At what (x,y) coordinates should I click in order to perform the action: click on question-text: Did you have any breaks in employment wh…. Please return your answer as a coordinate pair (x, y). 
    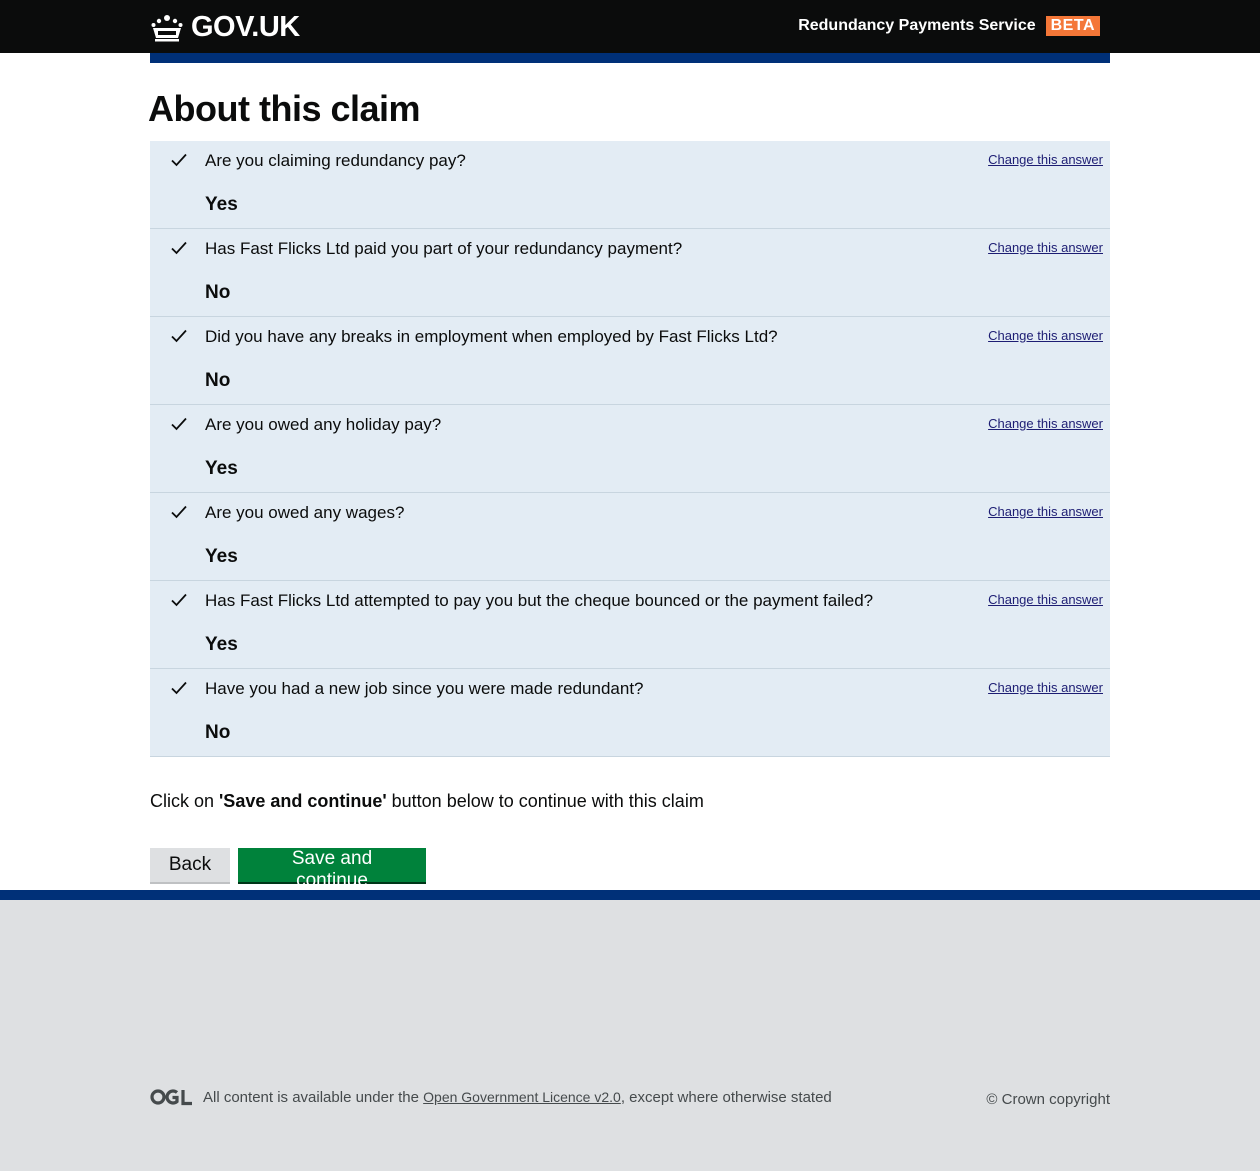
    Looking at the image, I should click on (491, 336).